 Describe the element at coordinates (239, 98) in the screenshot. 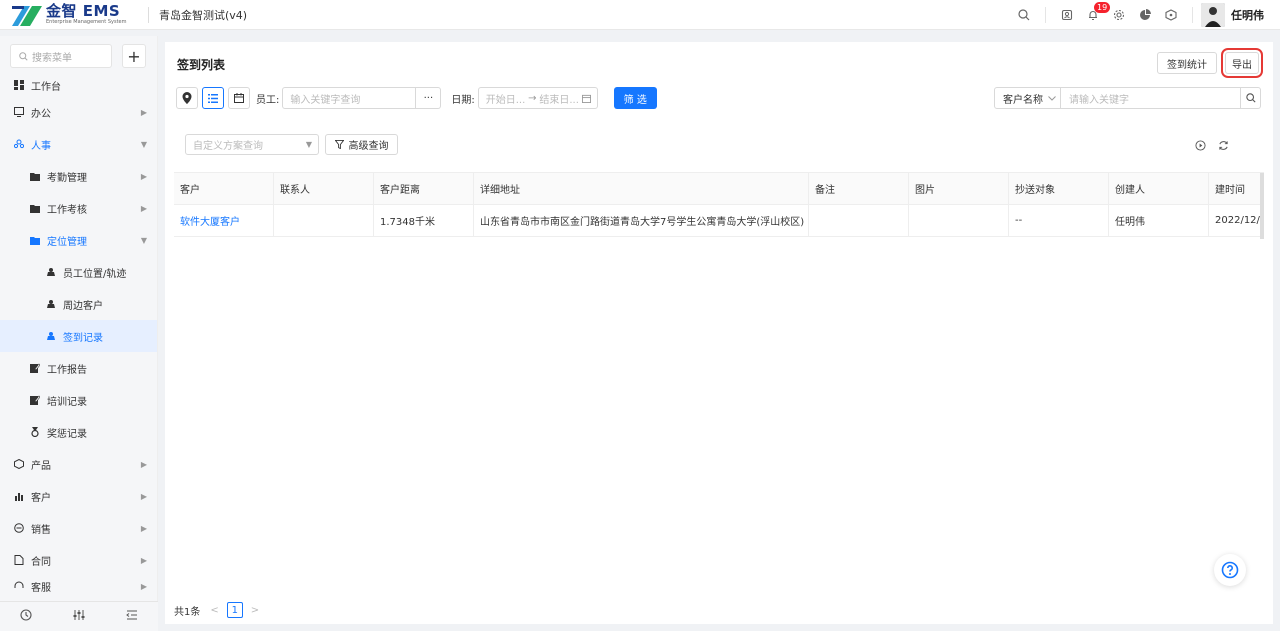

I see `calendar-view-button` at that location.